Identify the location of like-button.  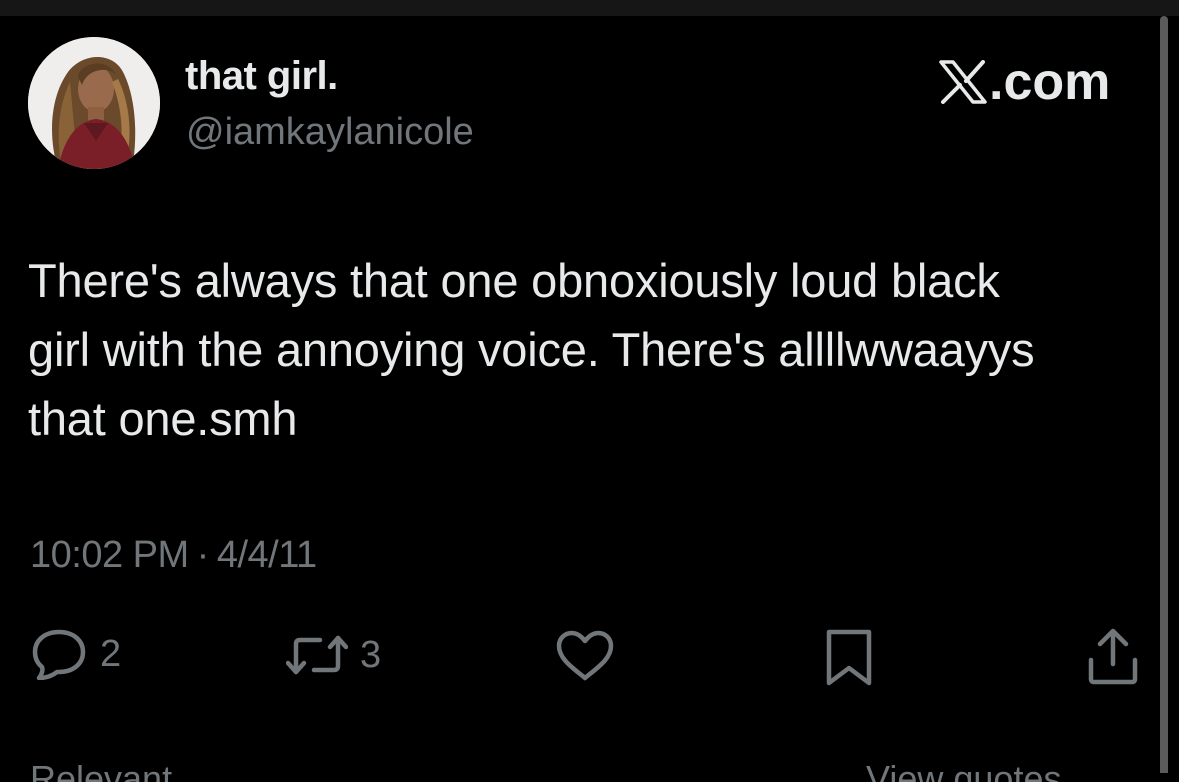
(585, 656).